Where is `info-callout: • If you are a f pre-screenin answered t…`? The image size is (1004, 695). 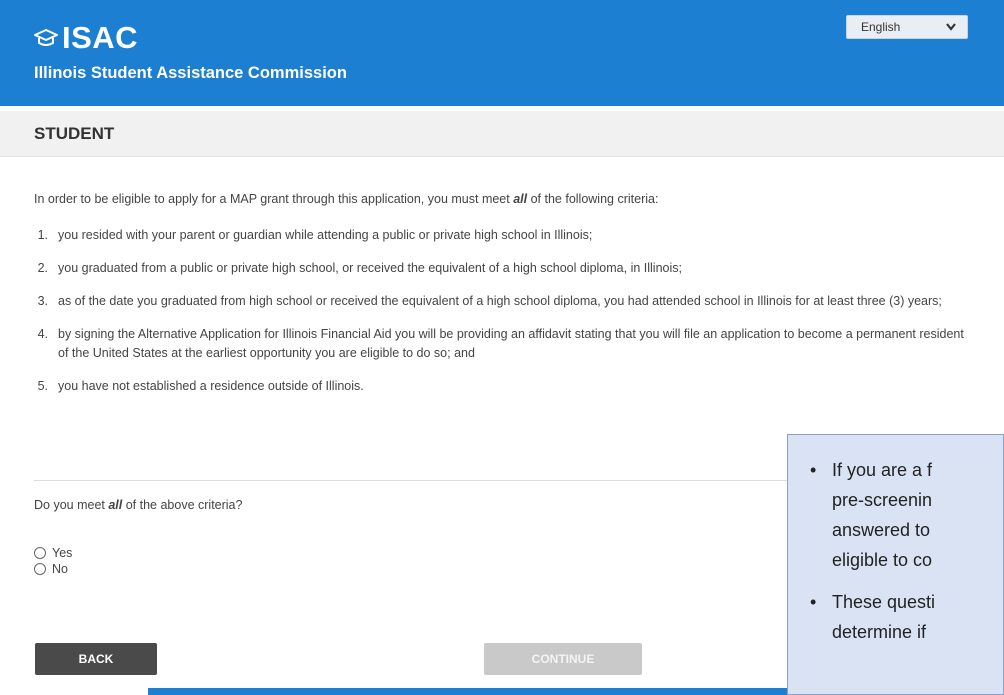
info-callout: • If you are a f pre-screenin answered t… is located at coordinates (895, 564).